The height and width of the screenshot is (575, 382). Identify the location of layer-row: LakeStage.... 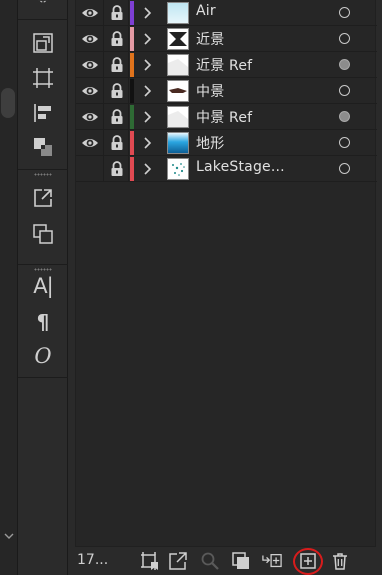
(226, 169).